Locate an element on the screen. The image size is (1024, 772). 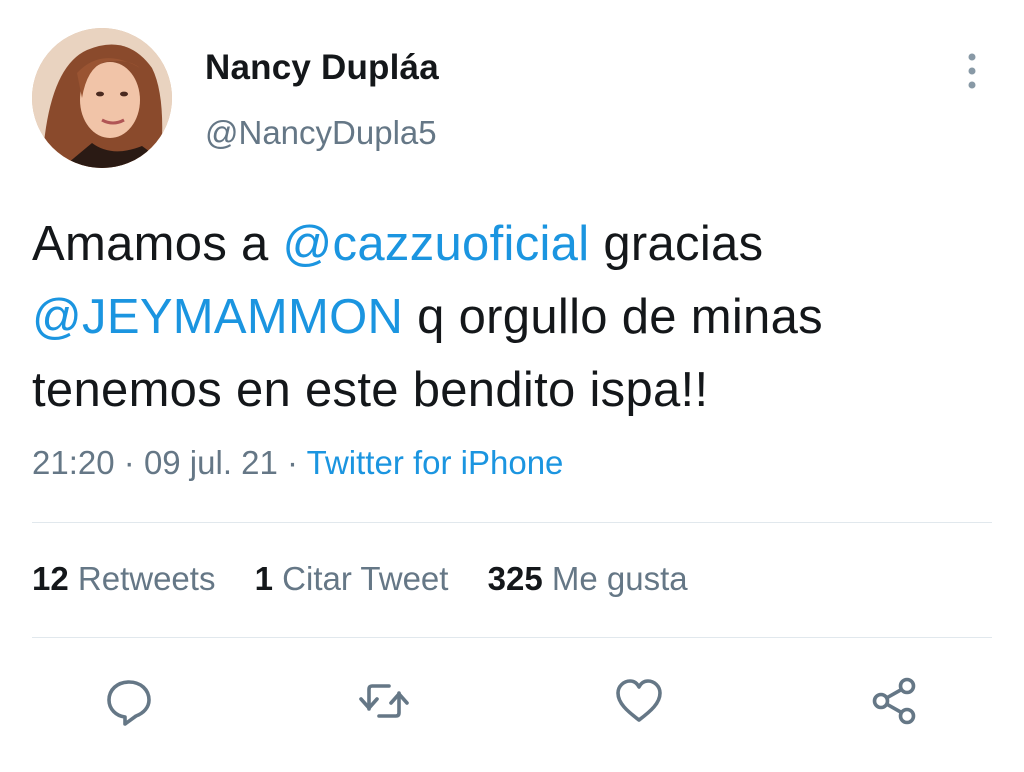
mention-link: @cazzuoficial is located at coordinates (436, 244).